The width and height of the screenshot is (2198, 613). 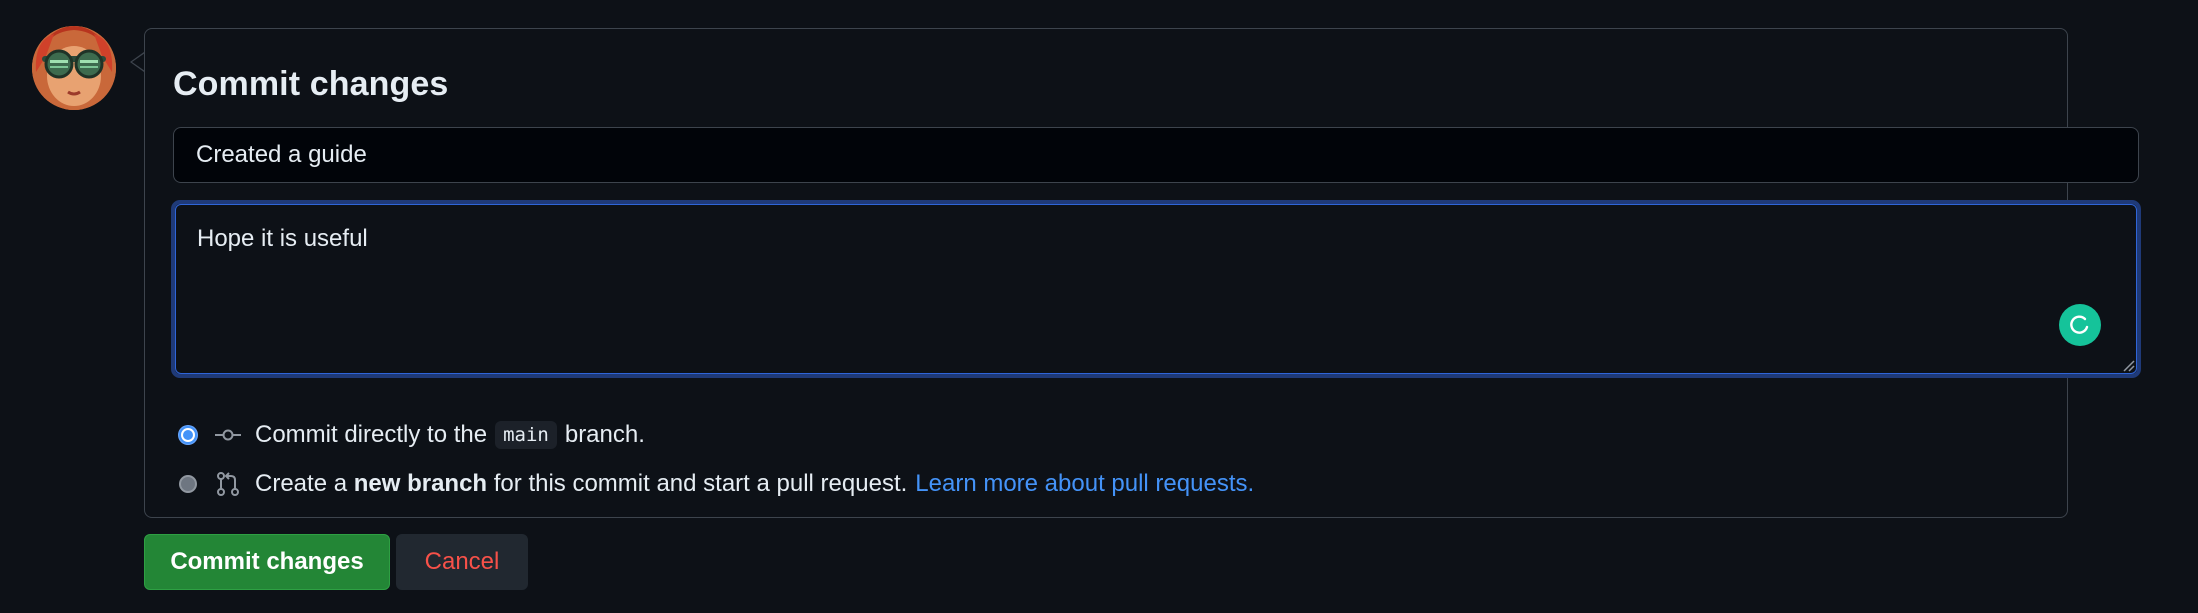 What do you see at coordinates (228, 484) in the screenshot?
I see `git-pull-request-icon` at bounding box center [228, 484].